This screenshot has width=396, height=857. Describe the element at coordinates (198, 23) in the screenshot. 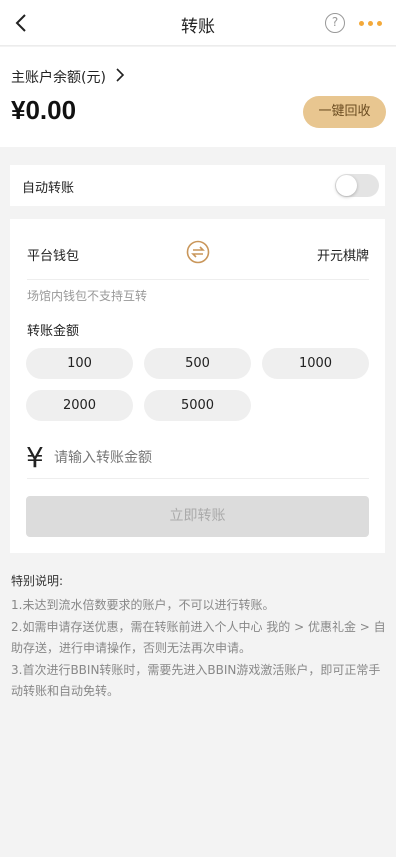

I see `app-header: 转账 ?` at that location.